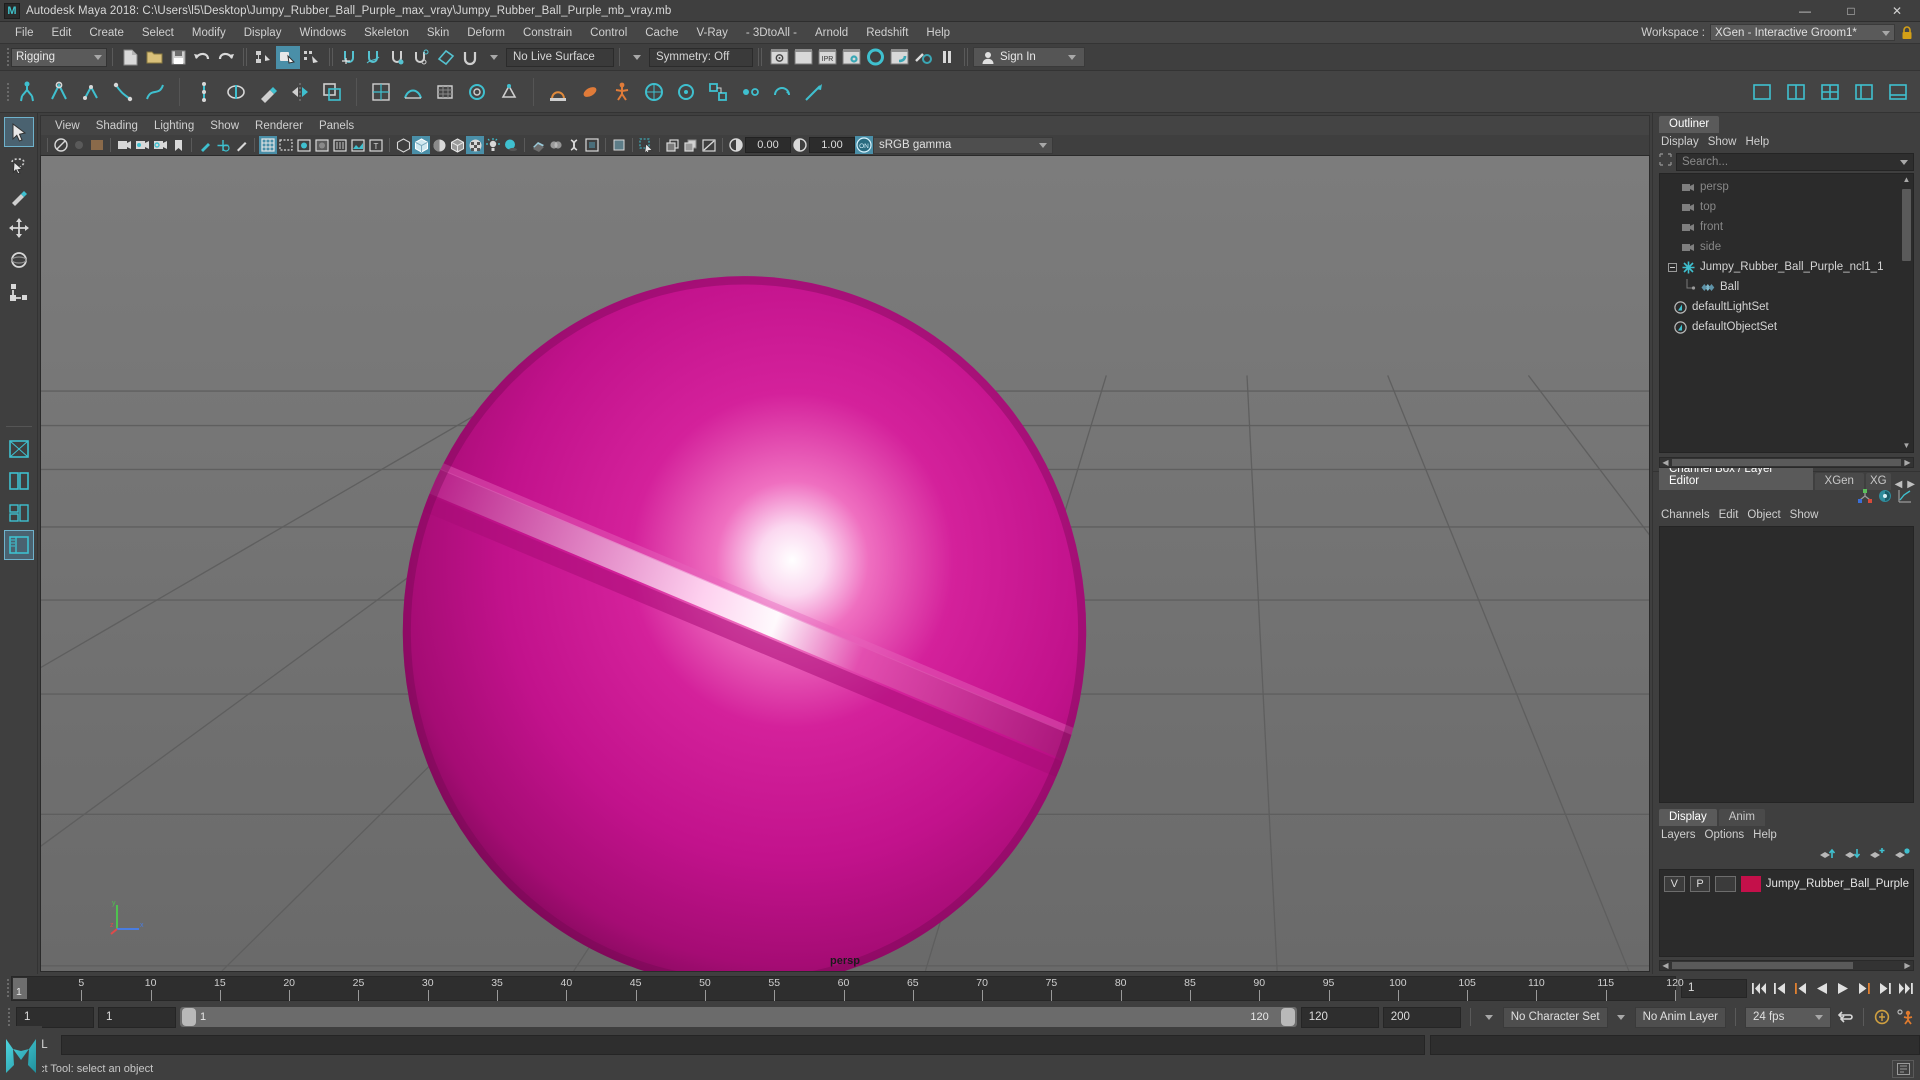  I want to click on layer-horizontal-scrollbar: ◀ ▶, so click(1786, 965).